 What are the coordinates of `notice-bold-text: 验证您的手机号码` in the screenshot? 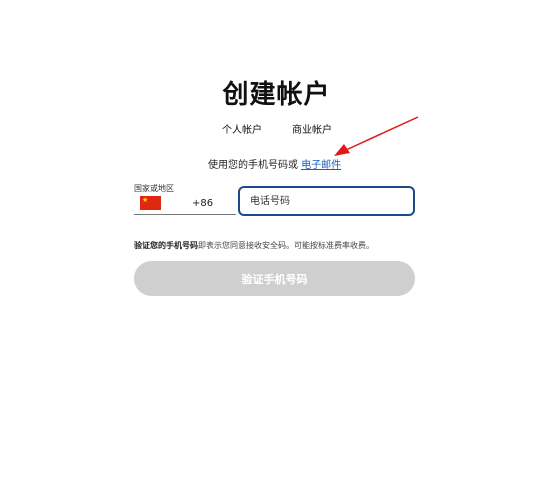 It's located at (166, 245).